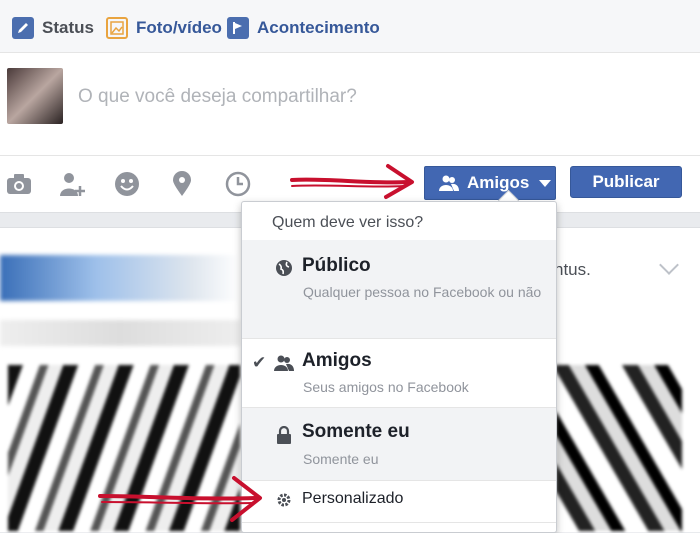  I want to click on option-only-me: Somente eu Somente eu, so click(399, 444).